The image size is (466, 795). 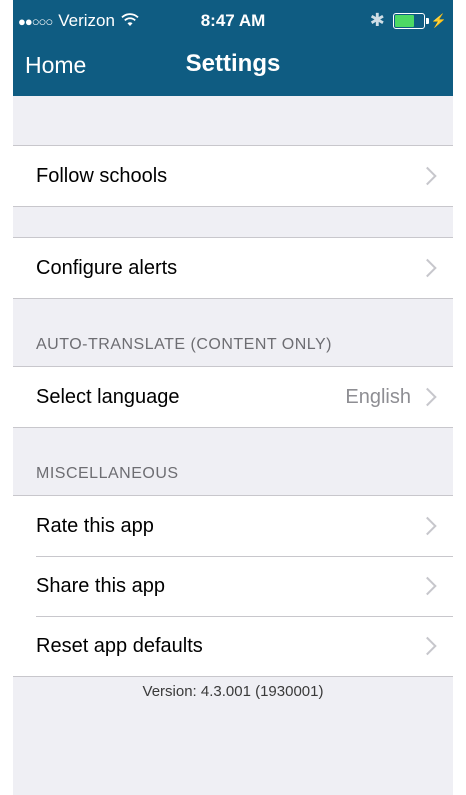 What do you see at coordinates (233, 646) in the screenshot?
I see `reset-defaults-row: Reset app defaults` at bounding box center [233, 646].